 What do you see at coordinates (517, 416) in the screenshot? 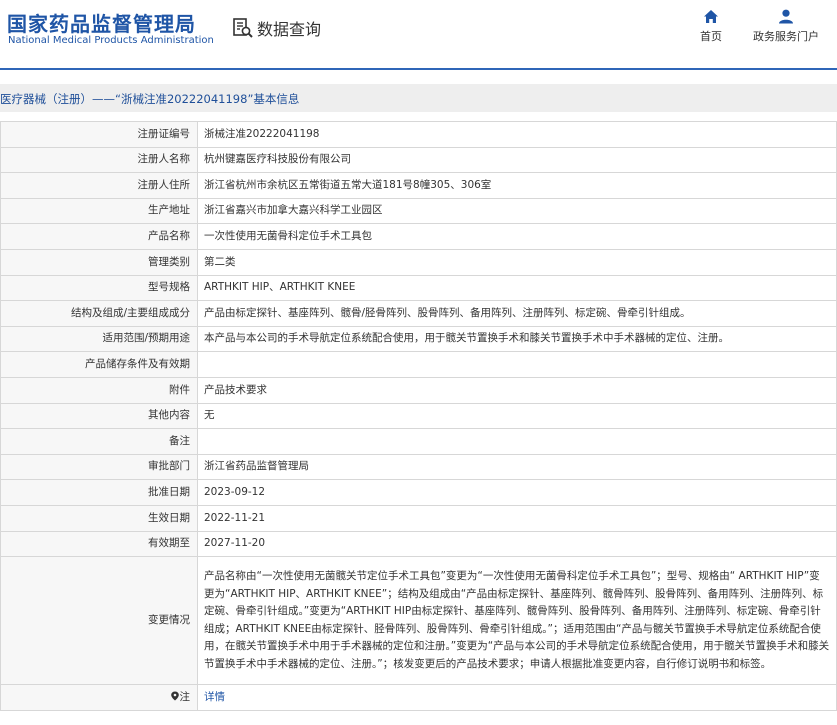
I see `field-value: 无` at bounding box center [517, 416].